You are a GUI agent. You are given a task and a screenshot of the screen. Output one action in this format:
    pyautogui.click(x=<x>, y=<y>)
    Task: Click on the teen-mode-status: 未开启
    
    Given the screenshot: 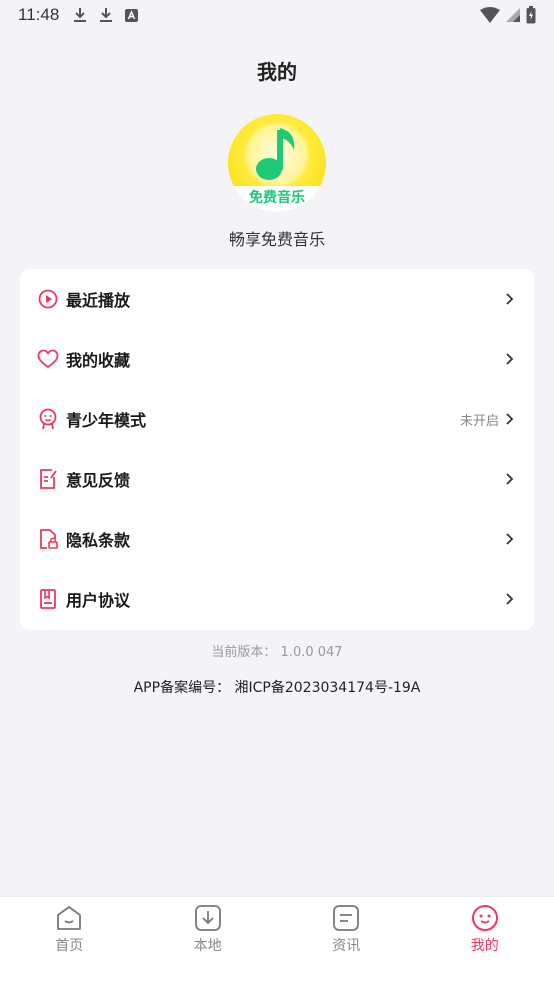 What is the action you would take?
    pyautogui.click(x=479, y=421)
    